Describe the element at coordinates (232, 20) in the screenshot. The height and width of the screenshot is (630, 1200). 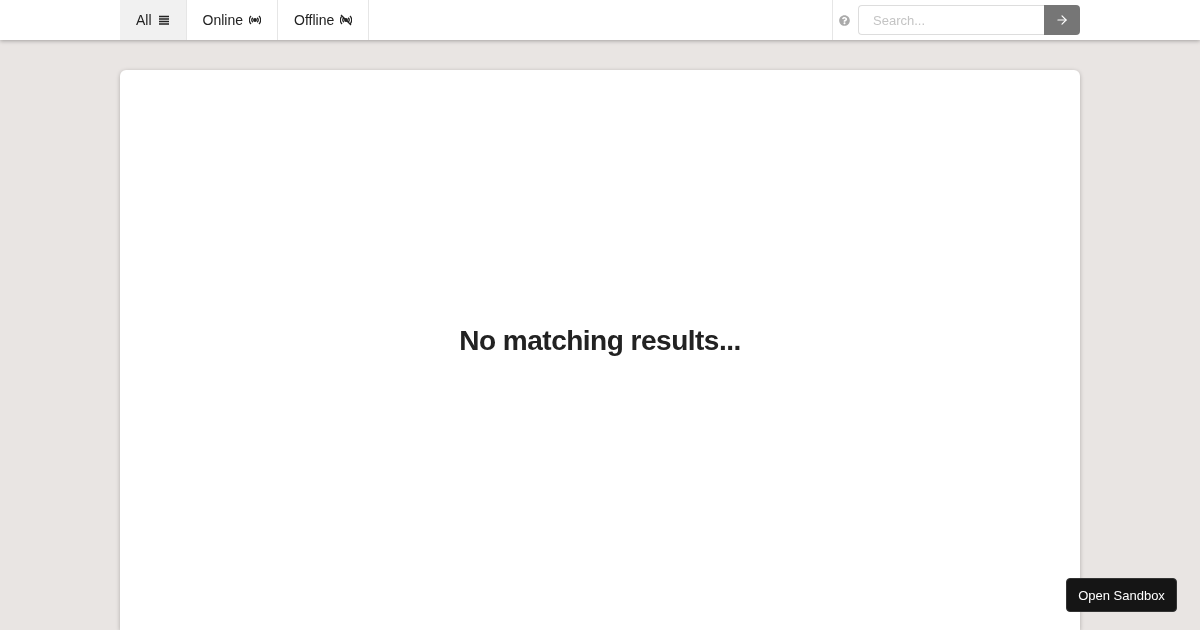
I see `filter-tab: Online` at that location.